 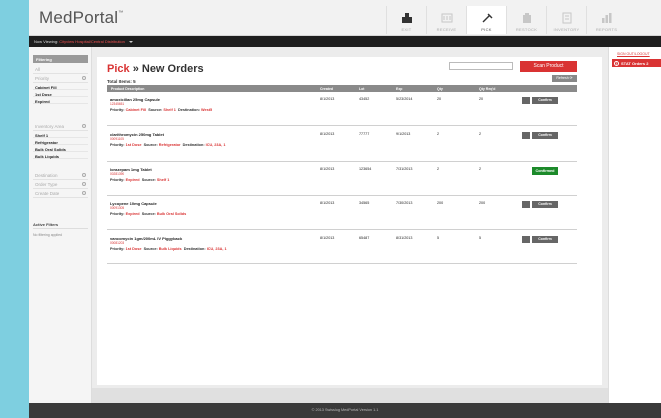 What do you see at coordinates (350, 395) in the screenshot?
I see `main-bottom-strip` at bounding box center [350, 395].